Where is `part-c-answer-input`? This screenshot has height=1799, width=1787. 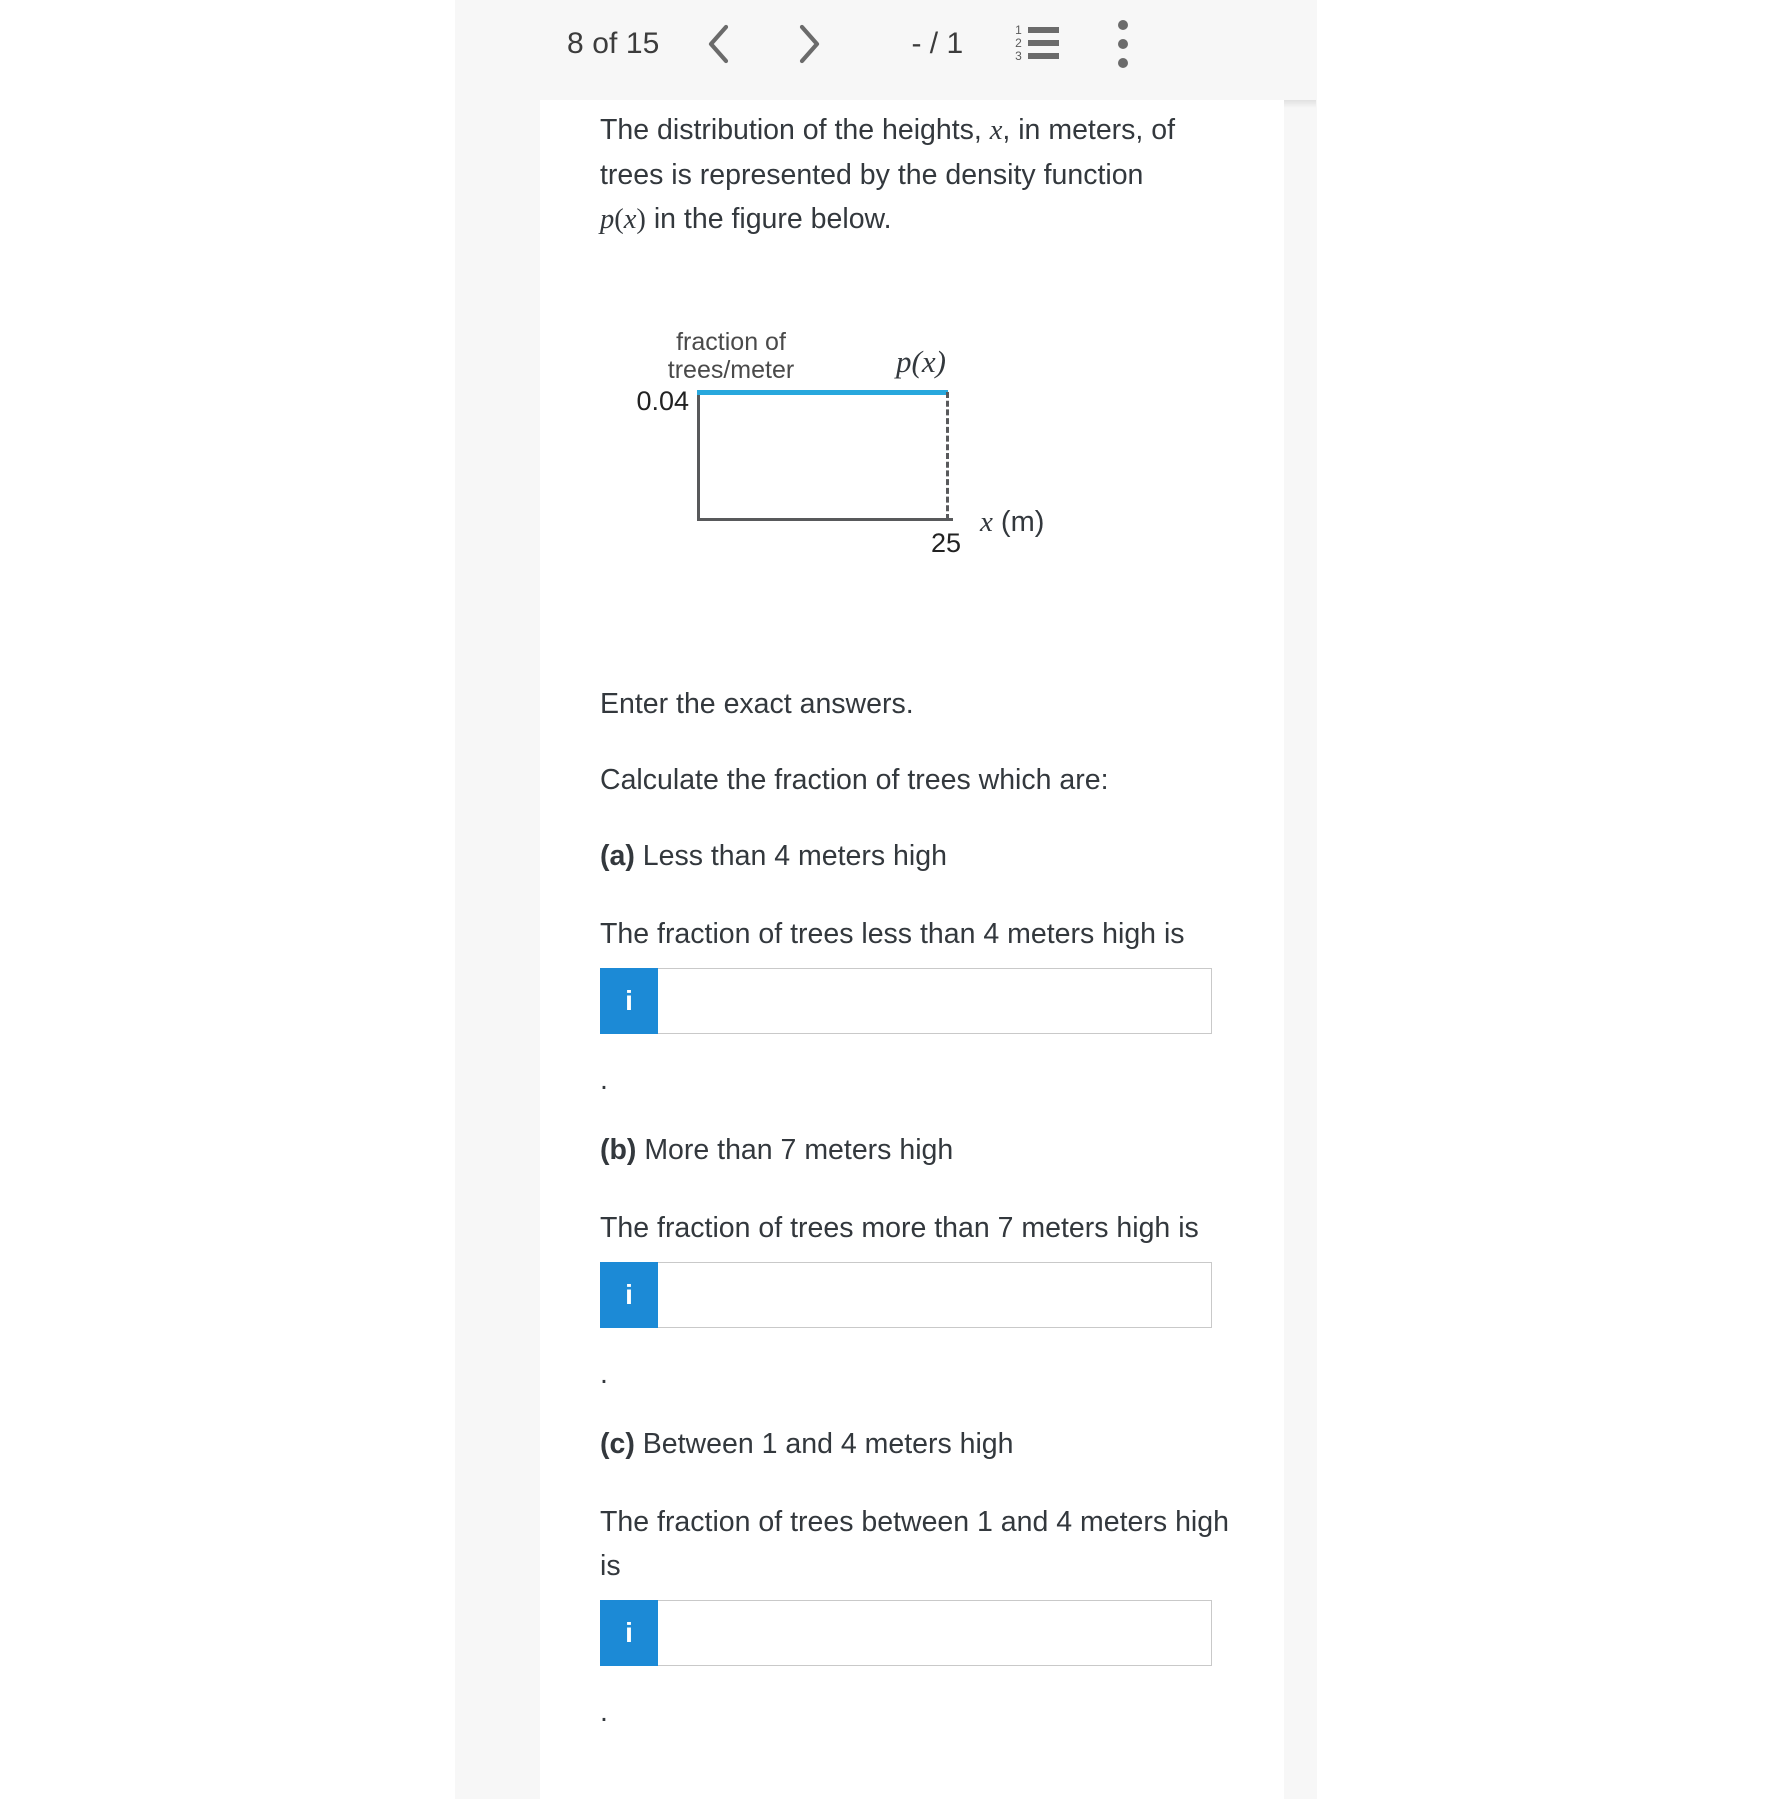 part-c-answer-input is located at coordinates (935, 1633).